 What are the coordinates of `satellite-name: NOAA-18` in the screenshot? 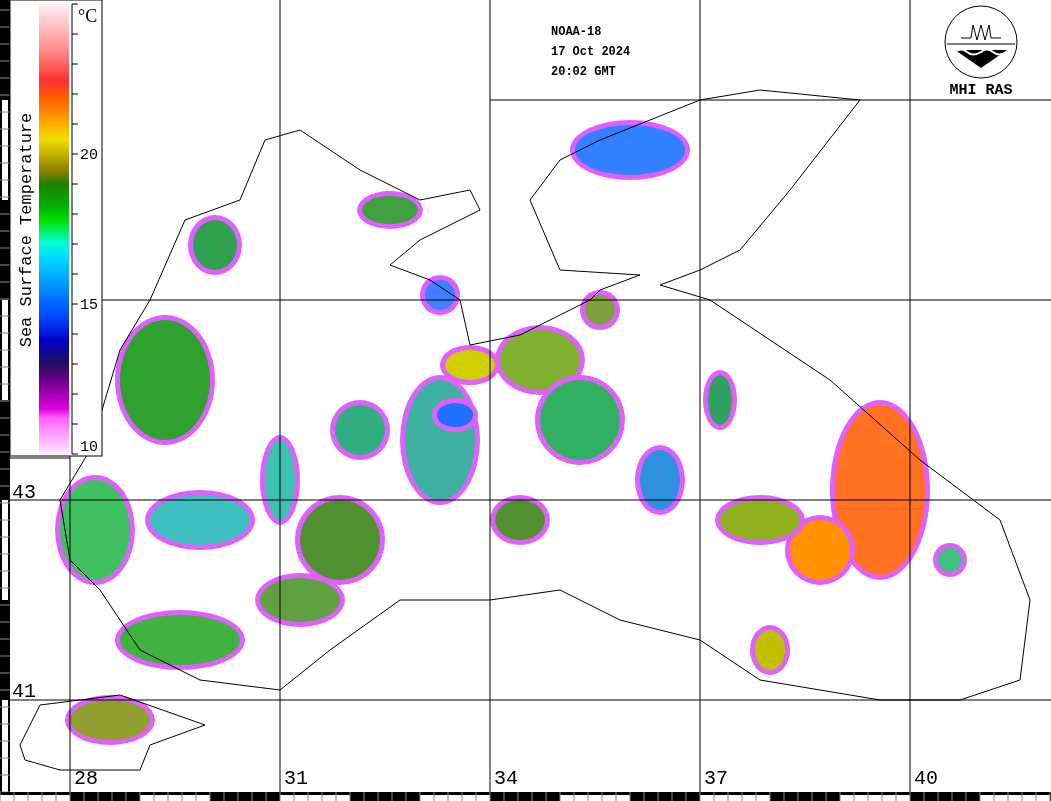 It's located at (576, 32).